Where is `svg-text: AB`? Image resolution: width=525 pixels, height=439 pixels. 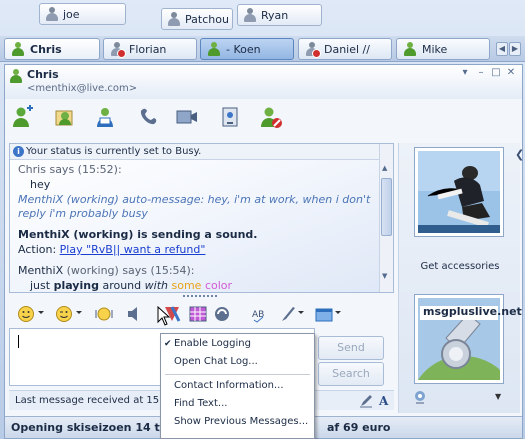
svg-text: AB is located at coordinates (258, 315).